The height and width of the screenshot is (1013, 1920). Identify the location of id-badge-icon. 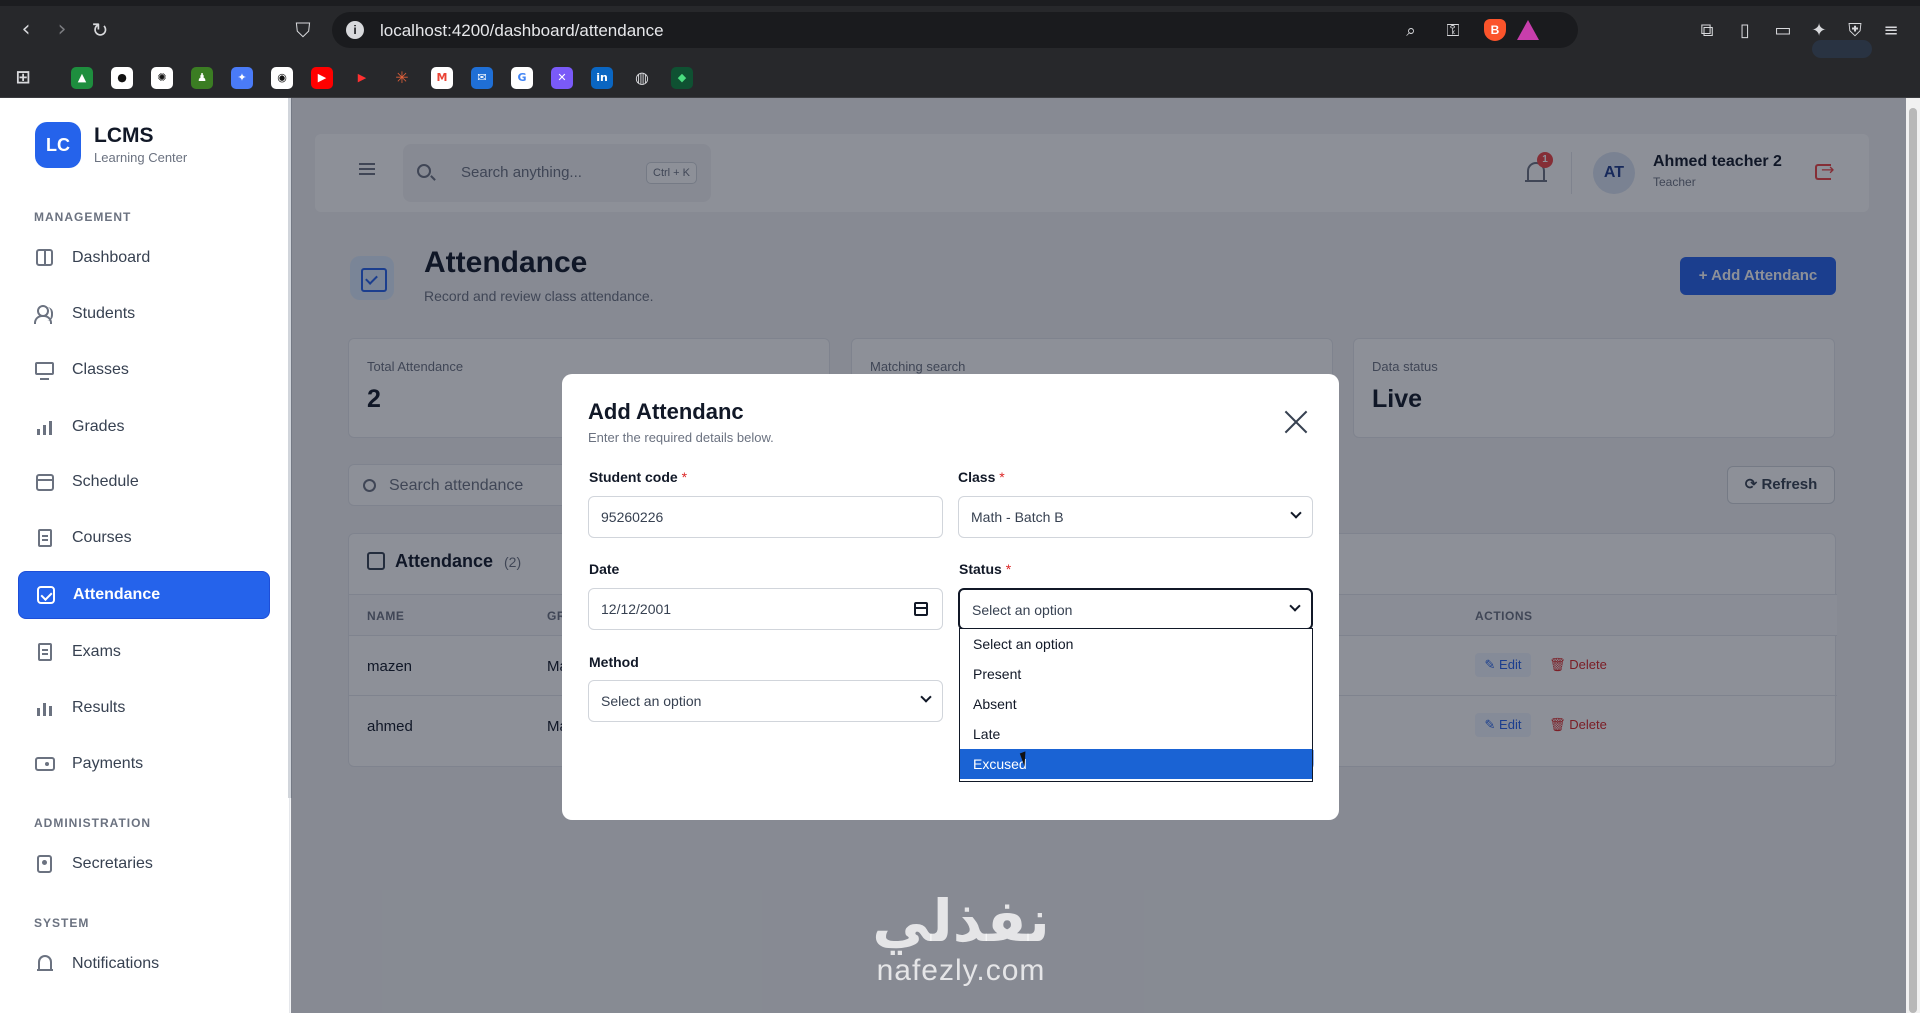
(45, 864).